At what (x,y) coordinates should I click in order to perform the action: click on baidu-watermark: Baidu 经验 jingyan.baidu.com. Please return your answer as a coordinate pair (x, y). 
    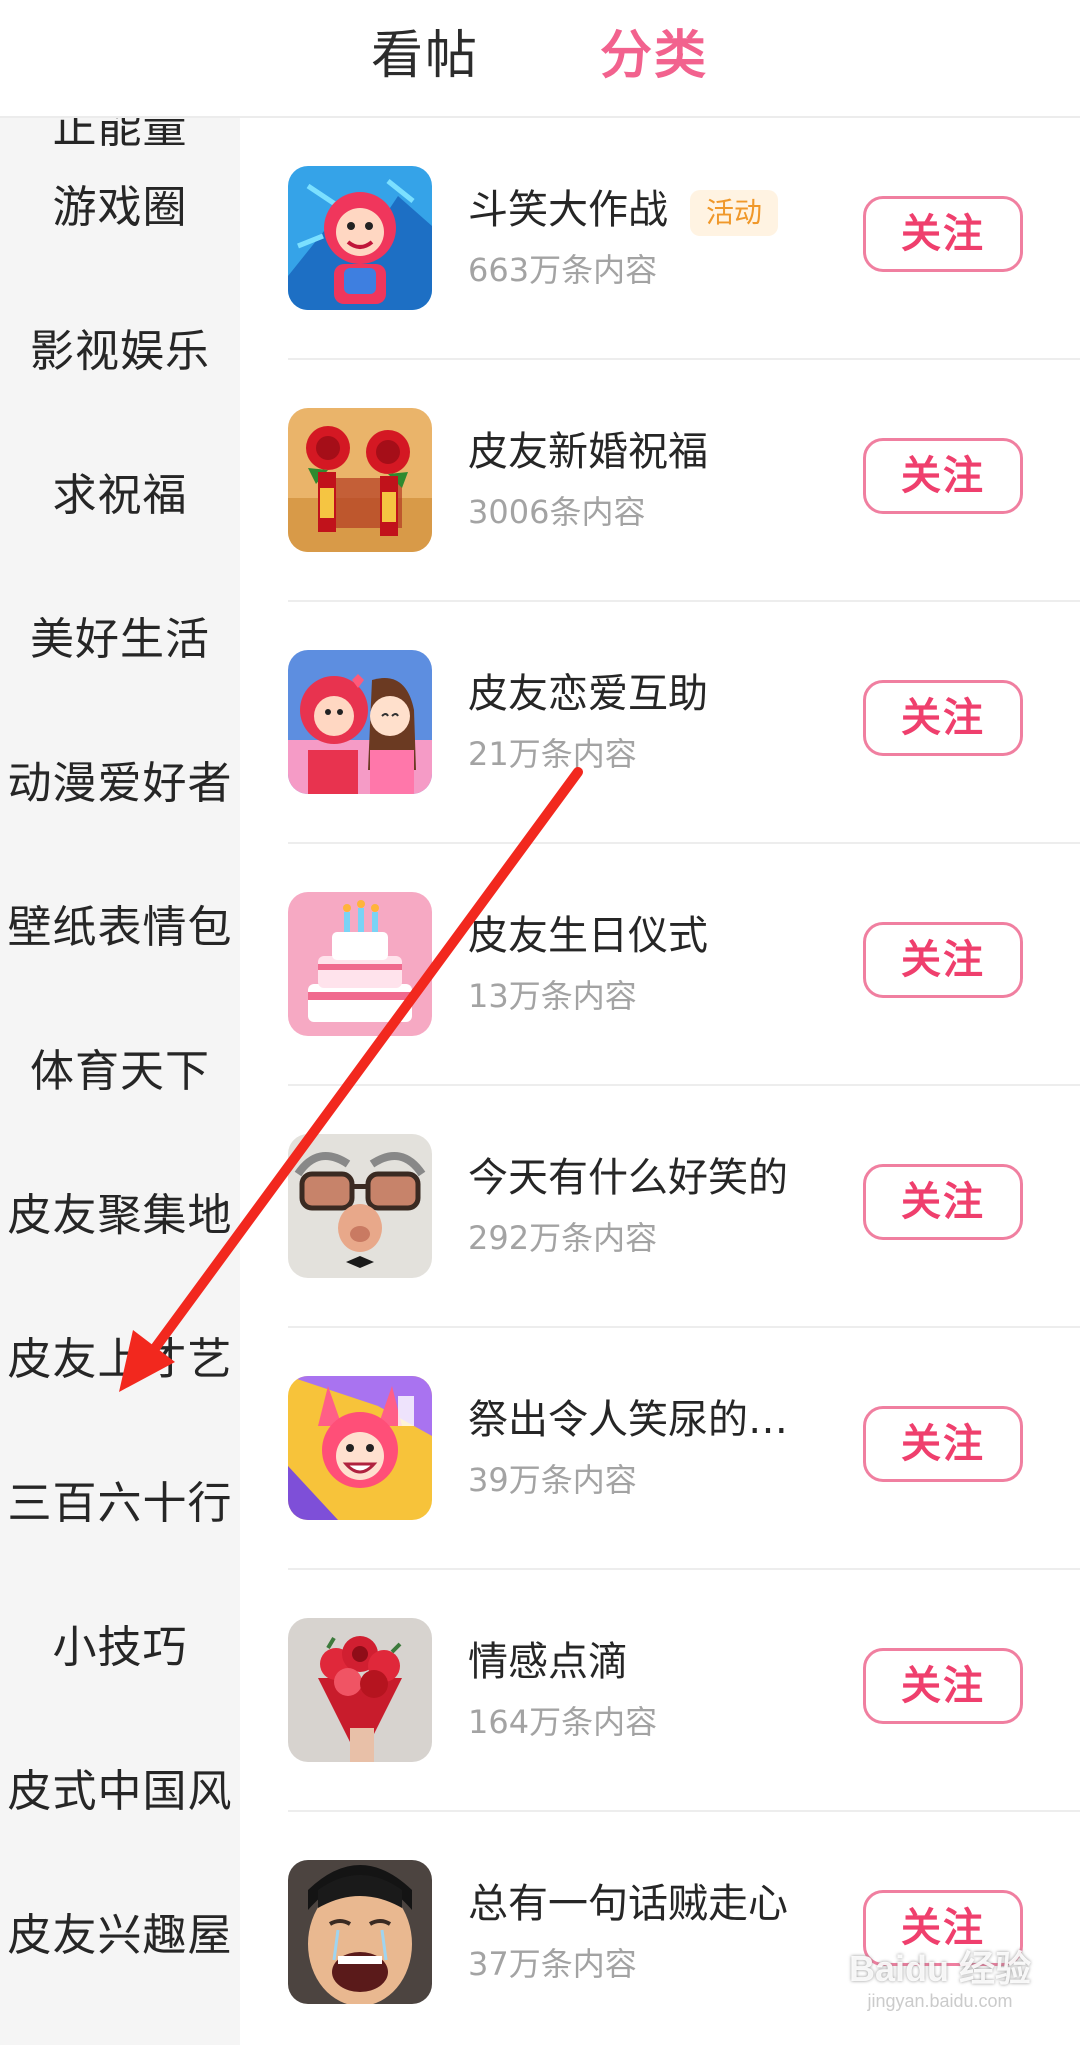
    Looking at the image, I should click on (940, 1980).